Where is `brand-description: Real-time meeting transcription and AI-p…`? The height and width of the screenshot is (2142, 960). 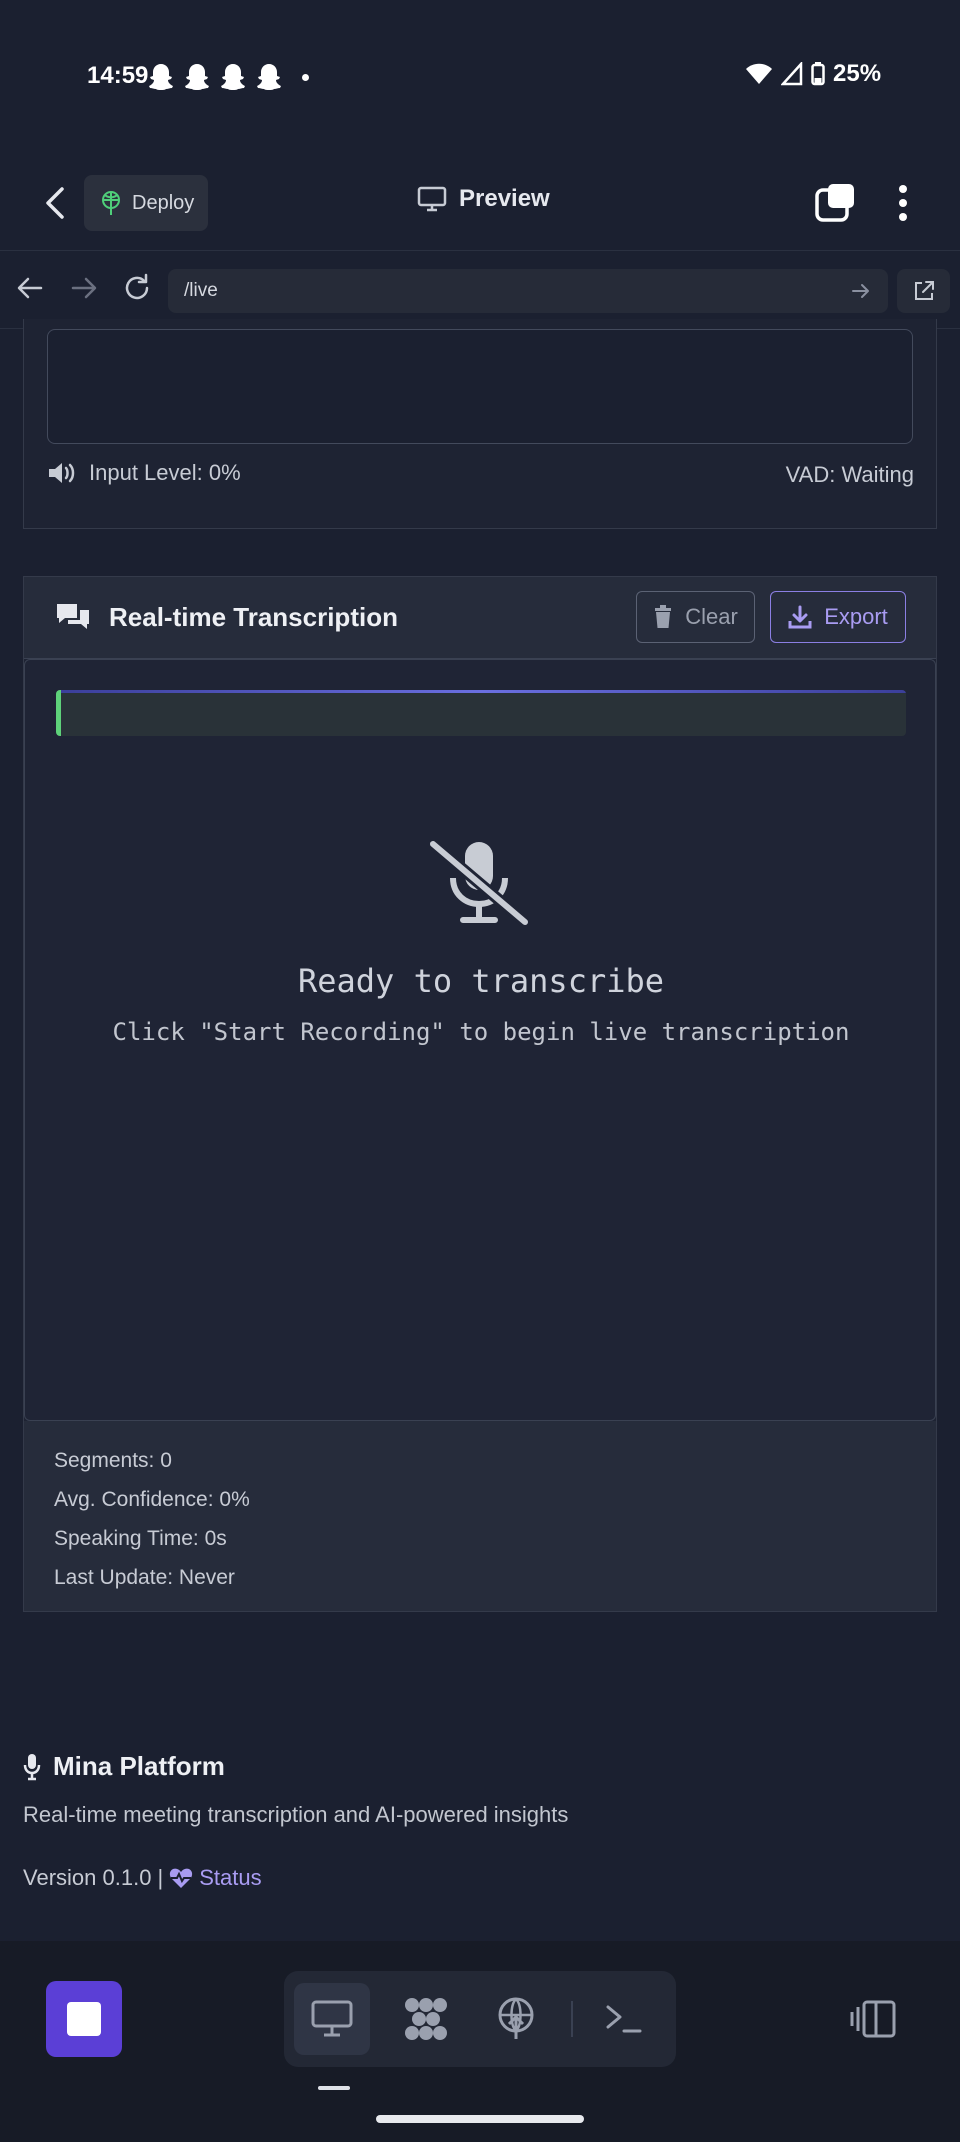 brand-description: Real-time meeting transcription and AI-p… is located at coordinates (296, 1814).